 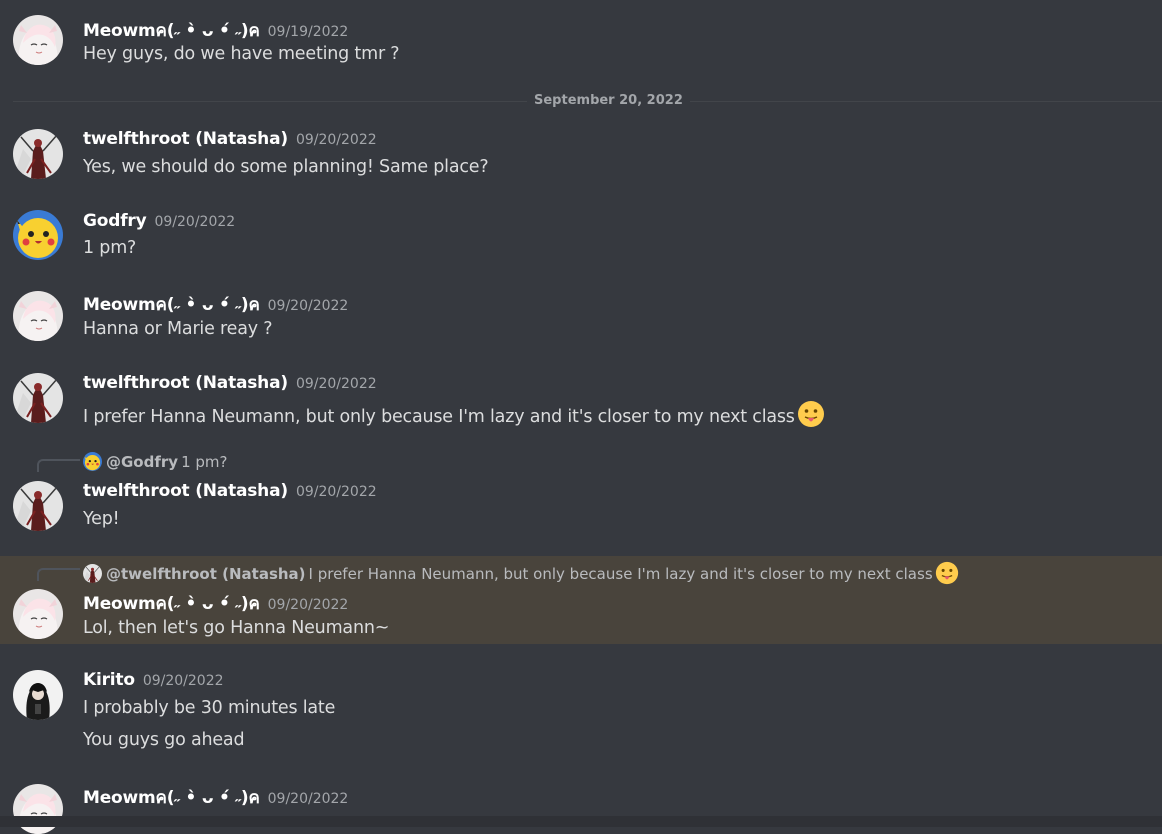 I want to click on reply-preview: @Godfry 1 pm?, so click(x=155, y=461).